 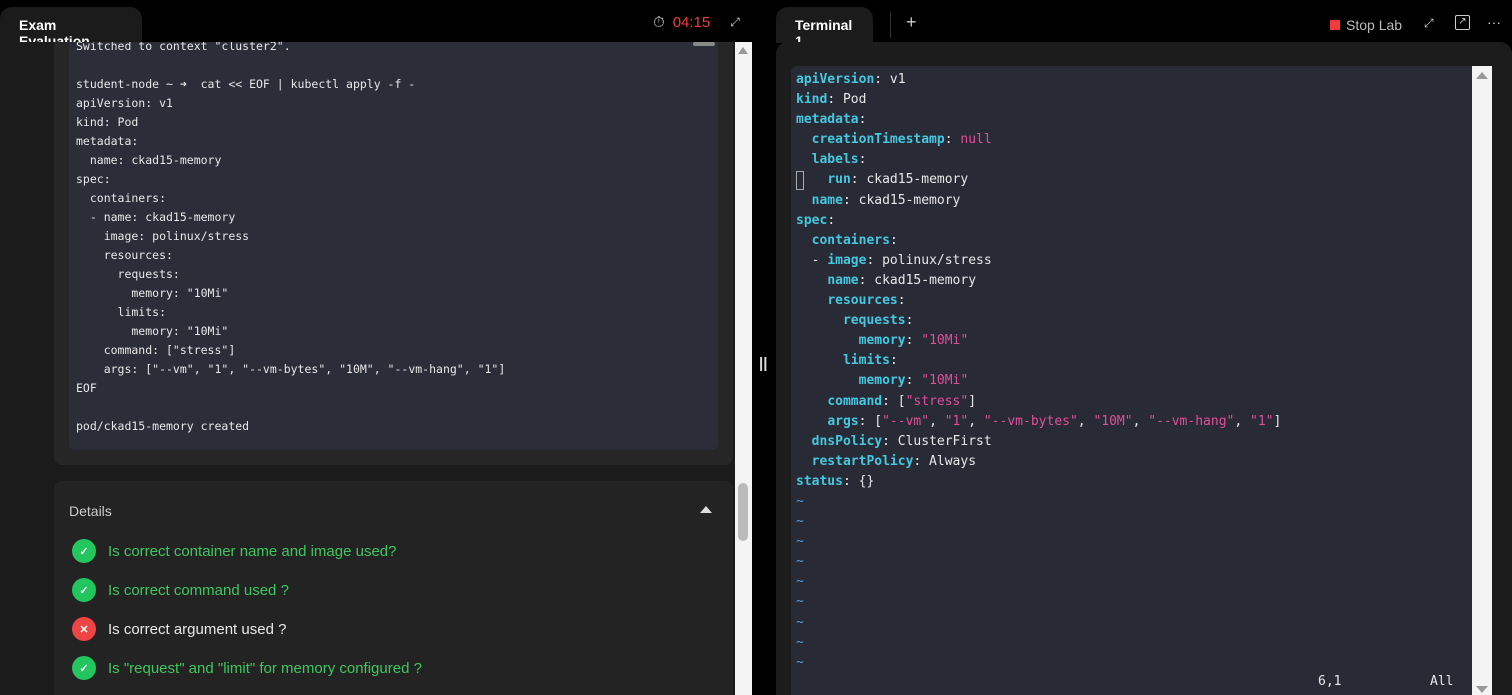 I want to click on code-scroll-thumb, so click(x=704, y=44).